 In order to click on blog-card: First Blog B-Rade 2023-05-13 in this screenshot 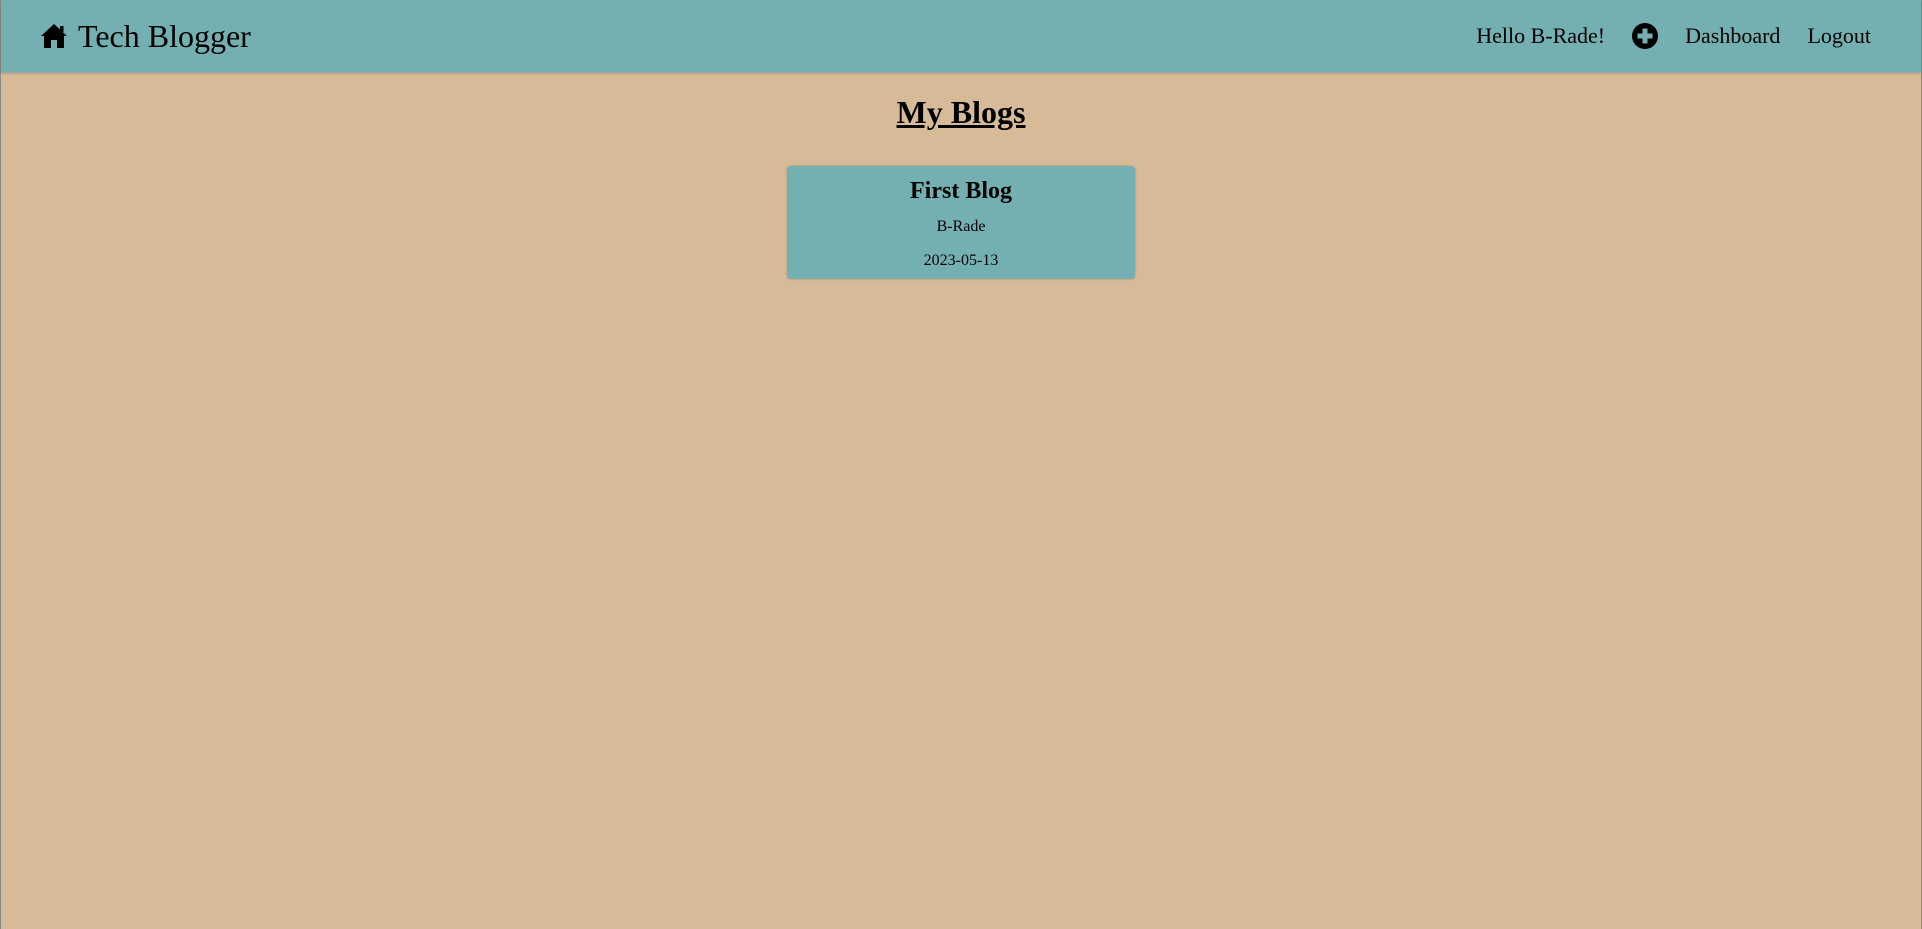, I will do `click(961, 222)`.